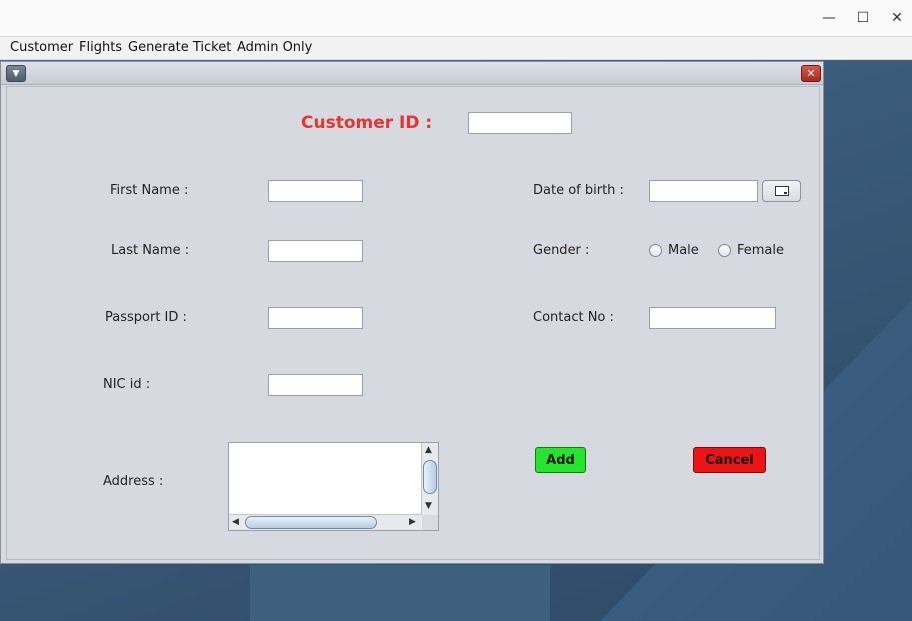 This screenshot has width=912, height=621. Describe the element at coordinates (430, 522) in the screenshot. I see `scroll-corner` at that location.